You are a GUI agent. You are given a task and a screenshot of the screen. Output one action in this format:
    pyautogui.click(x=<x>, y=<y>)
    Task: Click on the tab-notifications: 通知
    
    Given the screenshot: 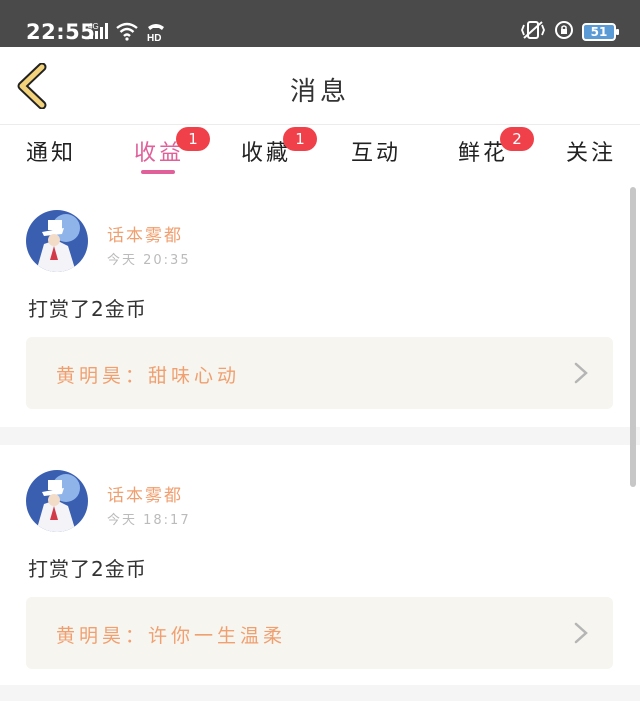 What is the action you would take?
    pyautogui.click(x=51, y=151)
    